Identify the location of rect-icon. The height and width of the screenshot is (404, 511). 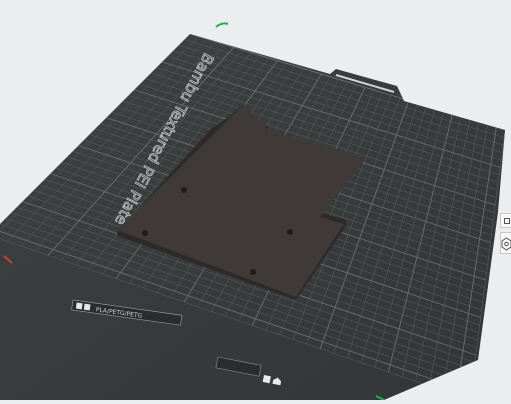
(507, 221).